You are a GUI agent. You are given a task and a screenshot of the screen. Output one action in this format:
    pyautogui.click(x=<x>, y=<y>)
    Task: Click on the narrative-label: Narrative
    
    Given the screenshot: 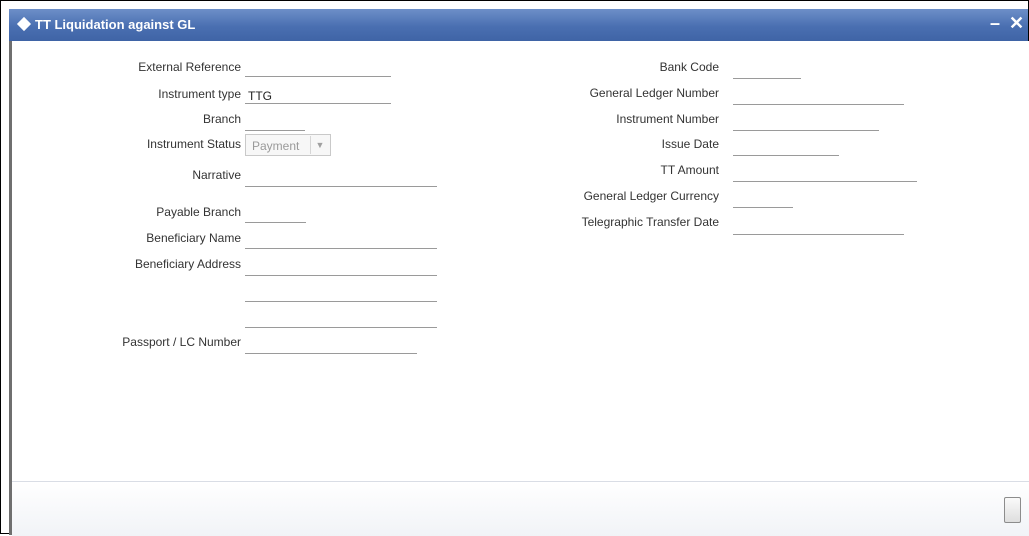 What is the action you would take?
    pyautogui.click(x=216, y=175)
    